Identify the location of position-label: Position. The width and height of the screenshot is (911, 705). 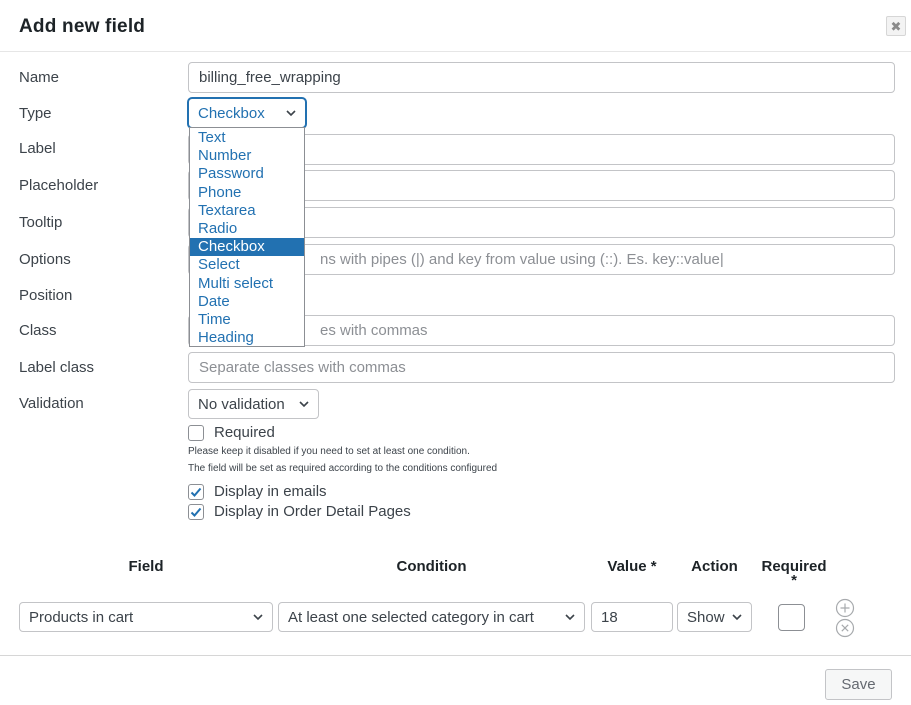
(46, 295).